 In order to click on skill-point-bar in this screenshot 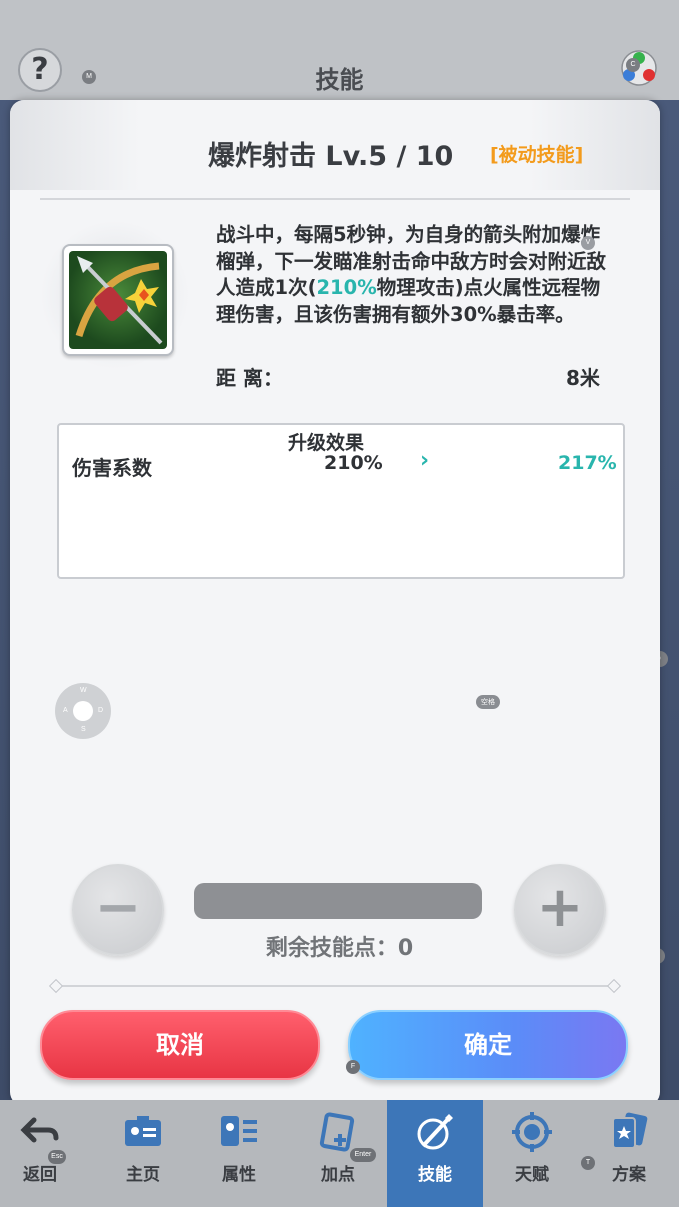, I will do `click(338, 901)`.